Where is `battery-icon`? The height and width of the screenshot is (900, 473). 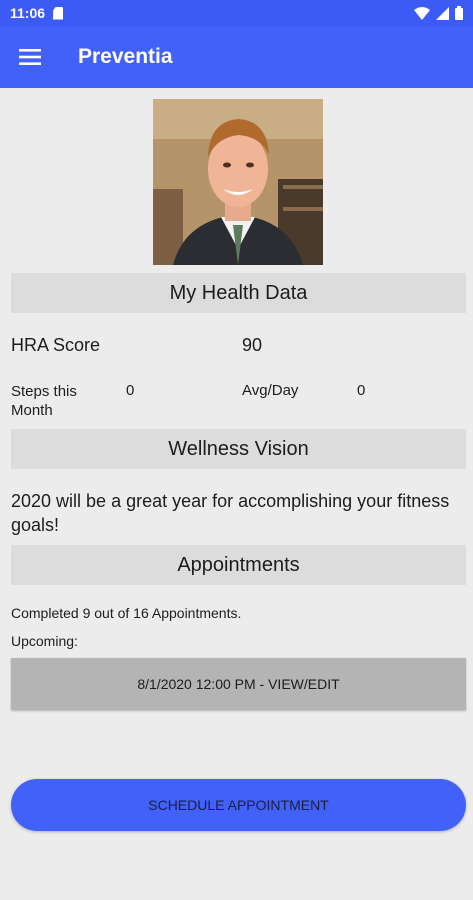
battery-icon is located at coordinates (459, 13).